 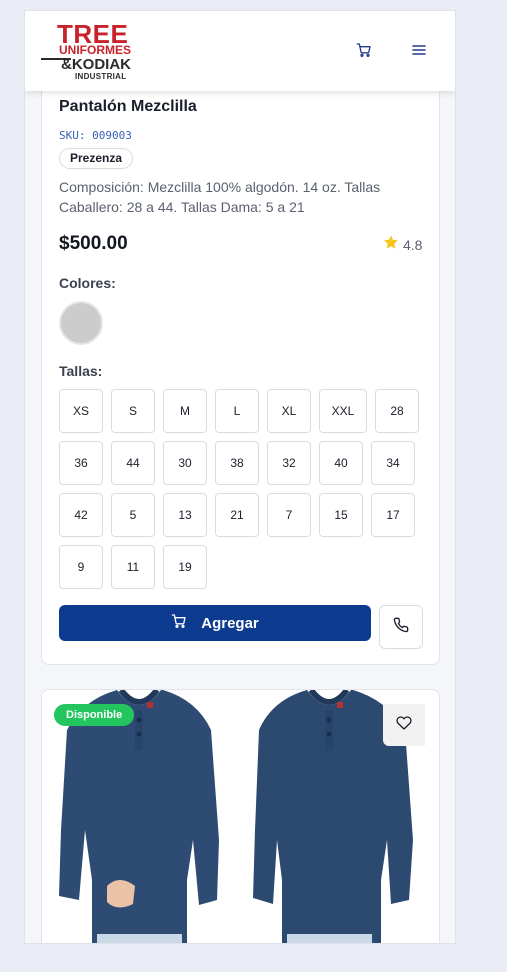 What do you see at coordinates (393, 463) in the screenshot?
I see `size-option: 34` at bounding box center [393, 463].